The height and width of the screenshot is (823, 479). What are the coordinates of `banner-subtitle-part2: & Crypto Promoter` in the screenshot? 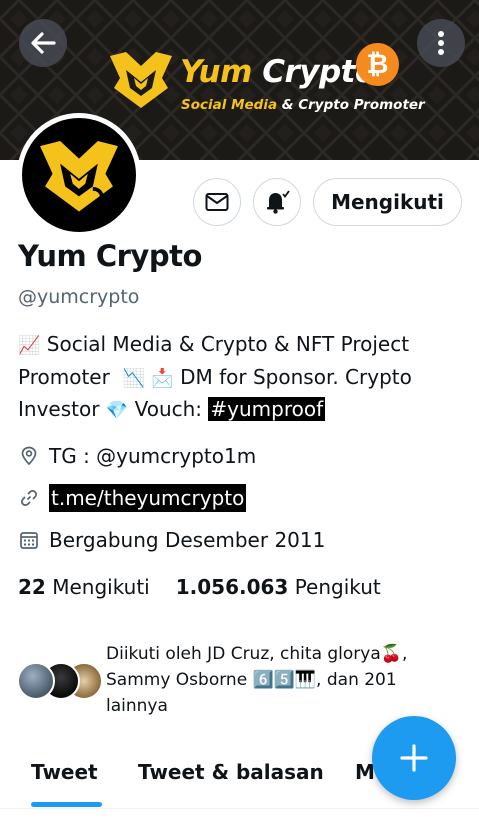 It's located at (353, 105).